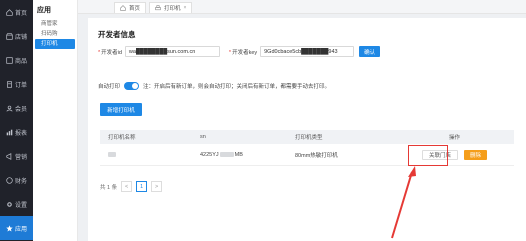 This screenshot has height=241, width=526. What do you see at coordinates (157, 186) in the screenshot?
I see `next-page-button: >` at bounding box center [157, 186].